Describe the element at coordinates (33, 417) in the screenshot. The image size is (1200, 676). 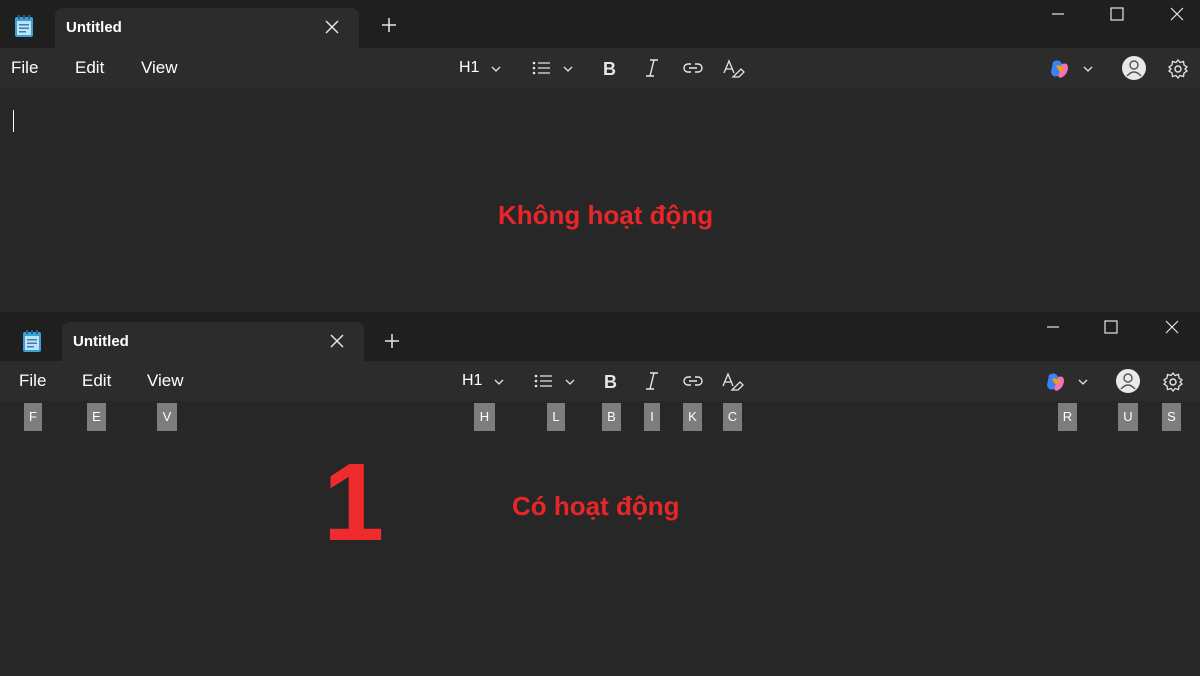
I see `keytip-file: F` at that location.